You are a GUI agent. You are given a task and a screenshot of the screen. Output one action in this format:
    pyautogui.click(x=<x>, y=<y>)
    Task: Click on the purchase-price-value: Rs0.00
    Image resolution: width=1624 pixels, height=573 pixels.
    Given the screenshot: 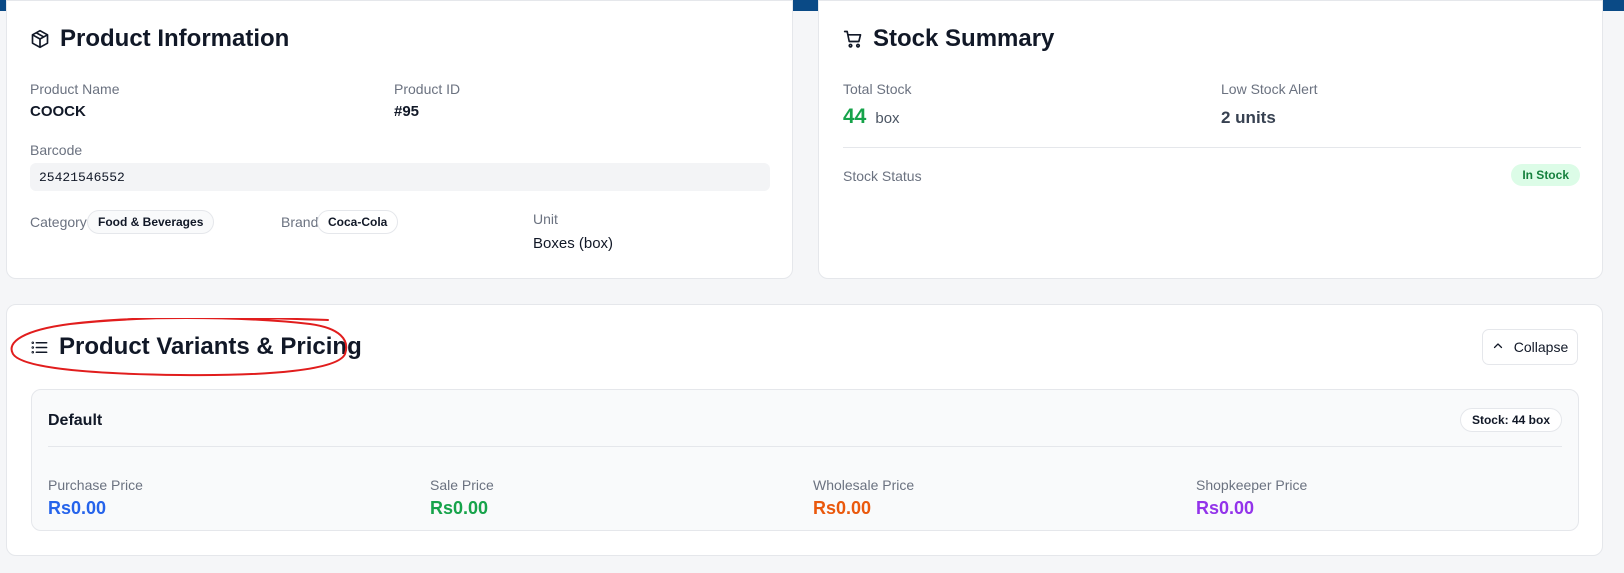 What is the action you would take?
    pyautogui.click(x=77, y=508)
    